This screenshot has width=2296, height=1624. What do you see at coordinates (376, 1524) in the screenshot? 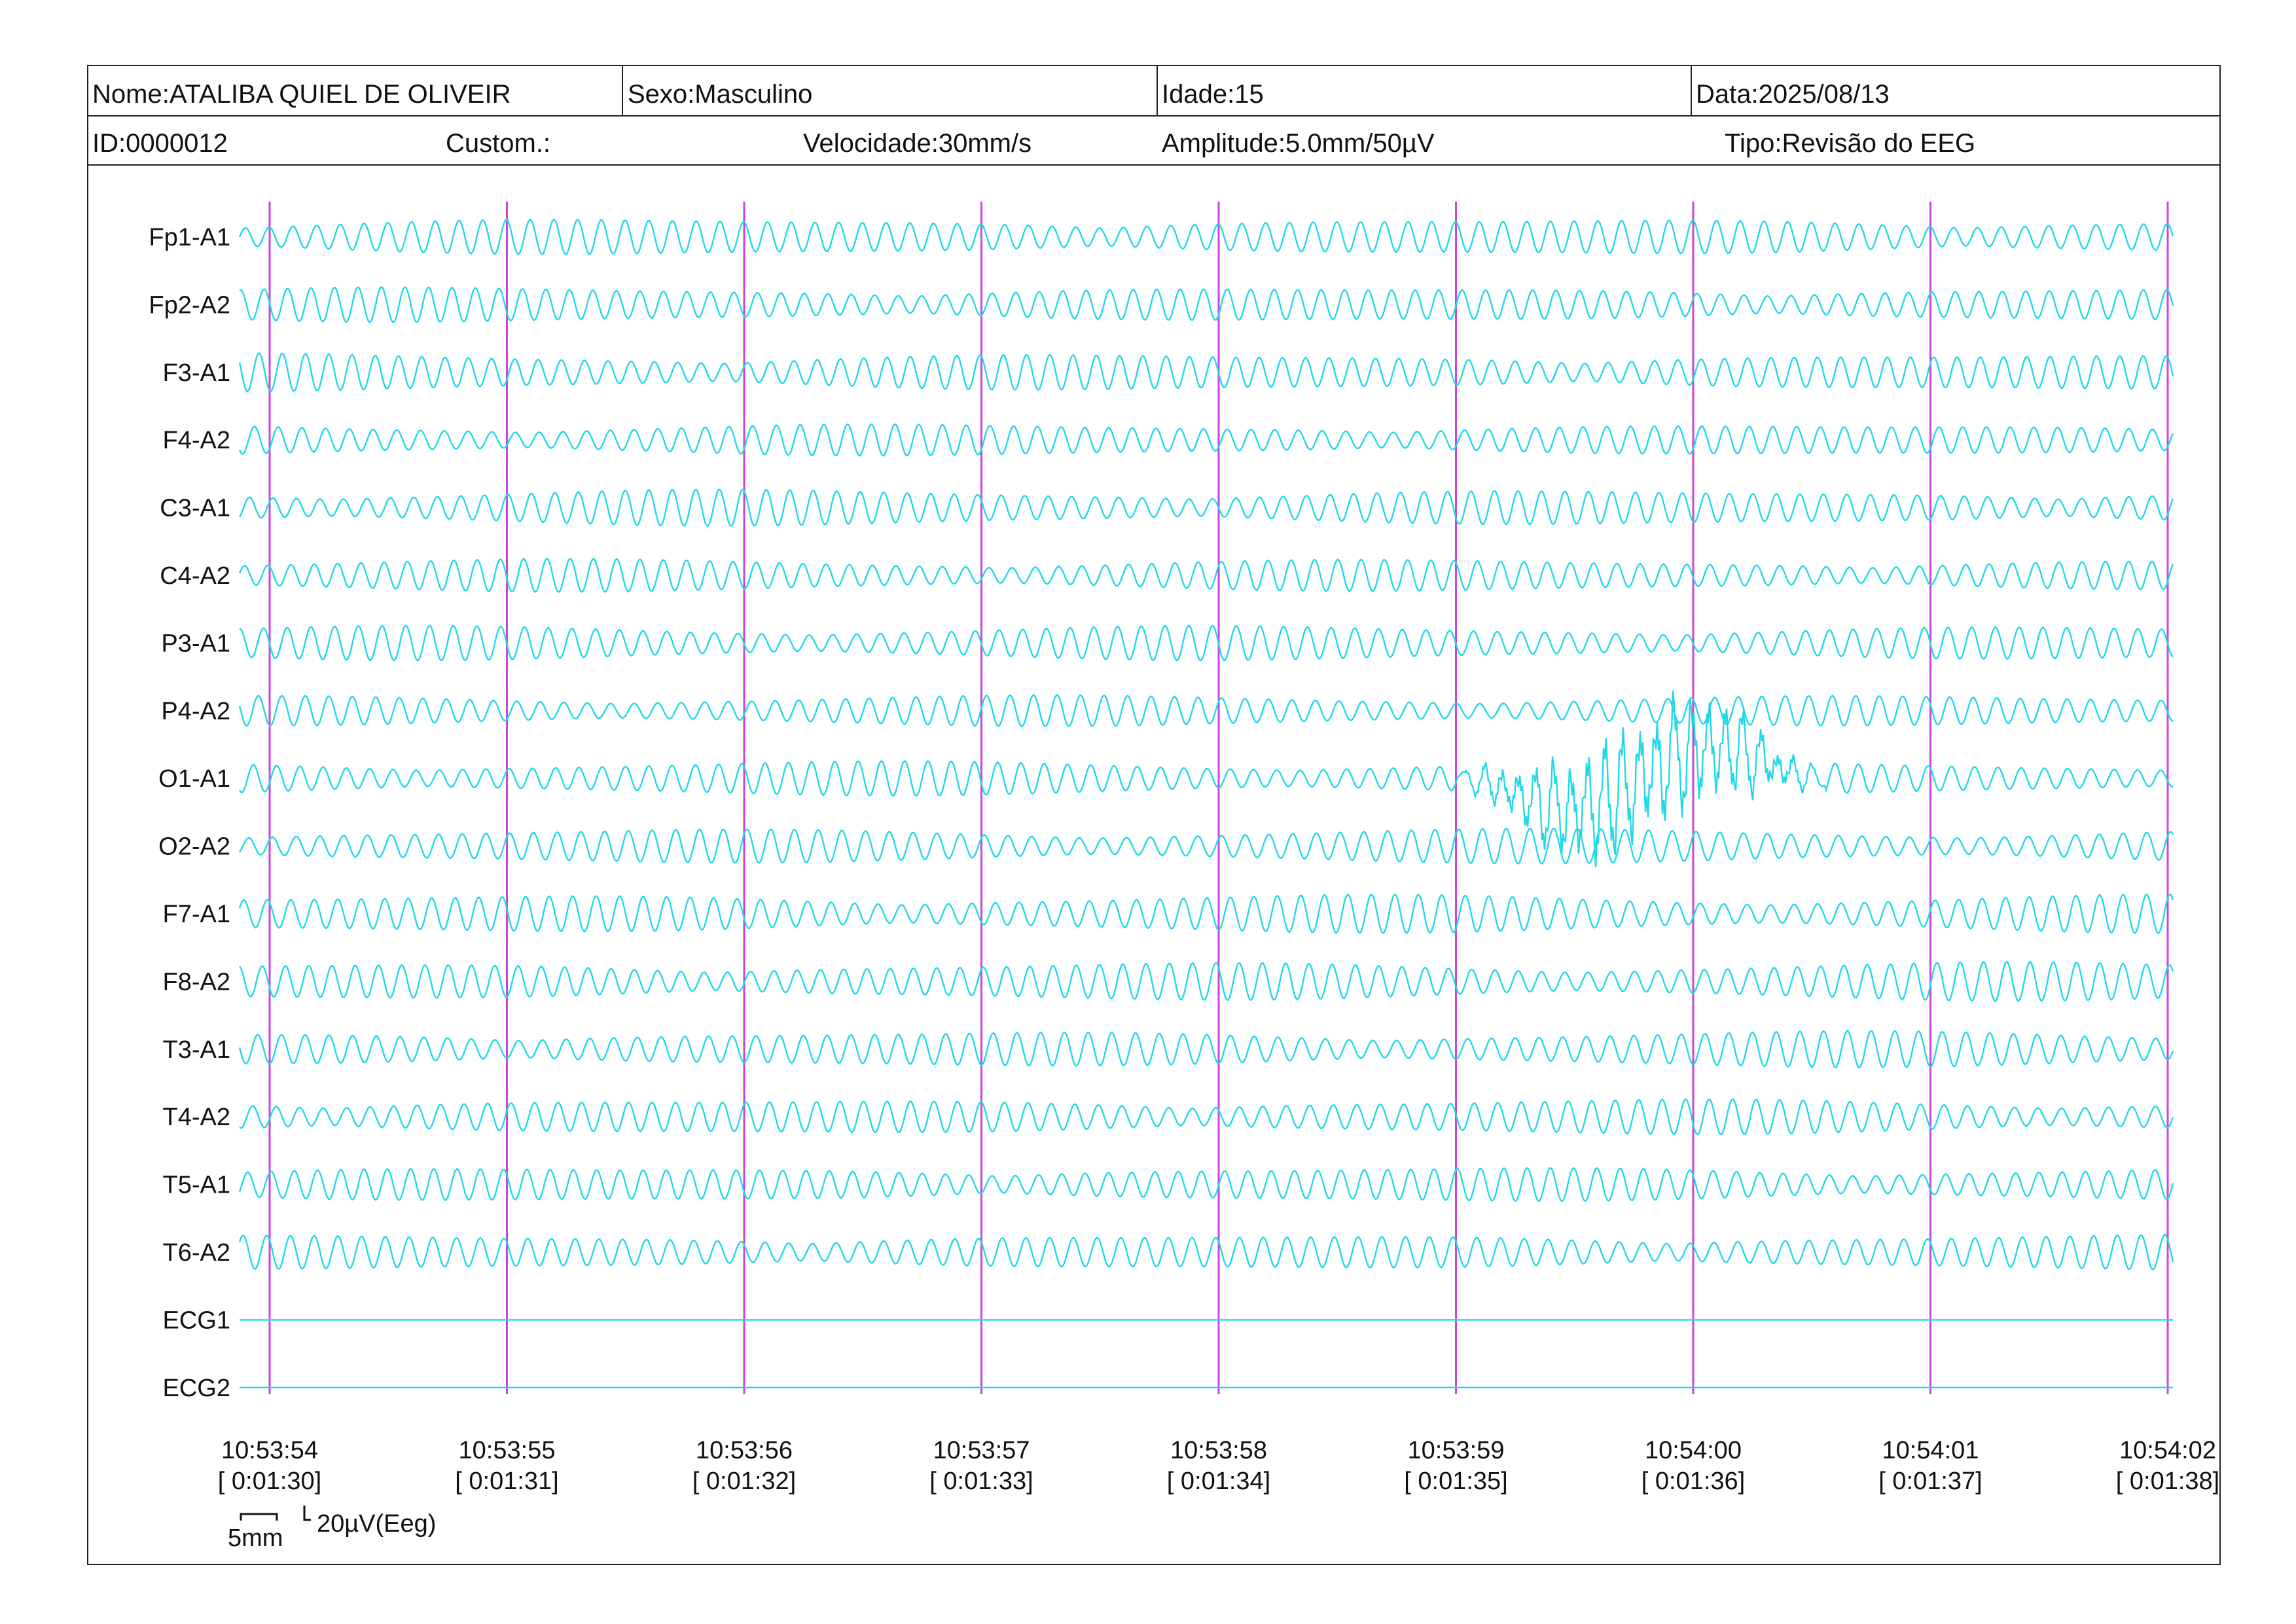
I see `amplitude-scale-label: 20µV(Eeg)` at bounding box center [376, 1524].